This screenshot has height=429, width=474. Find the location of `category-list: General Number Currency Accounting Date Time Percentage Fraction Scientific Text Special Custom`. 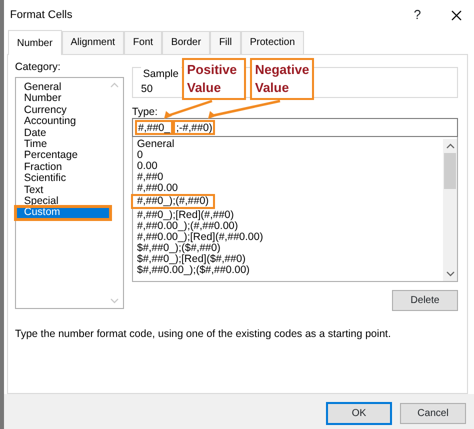

category-list: General Number Currency Accounting Date Time Percentage Fraction Scientific Text Special Custom is located at coordinates (69, 193).